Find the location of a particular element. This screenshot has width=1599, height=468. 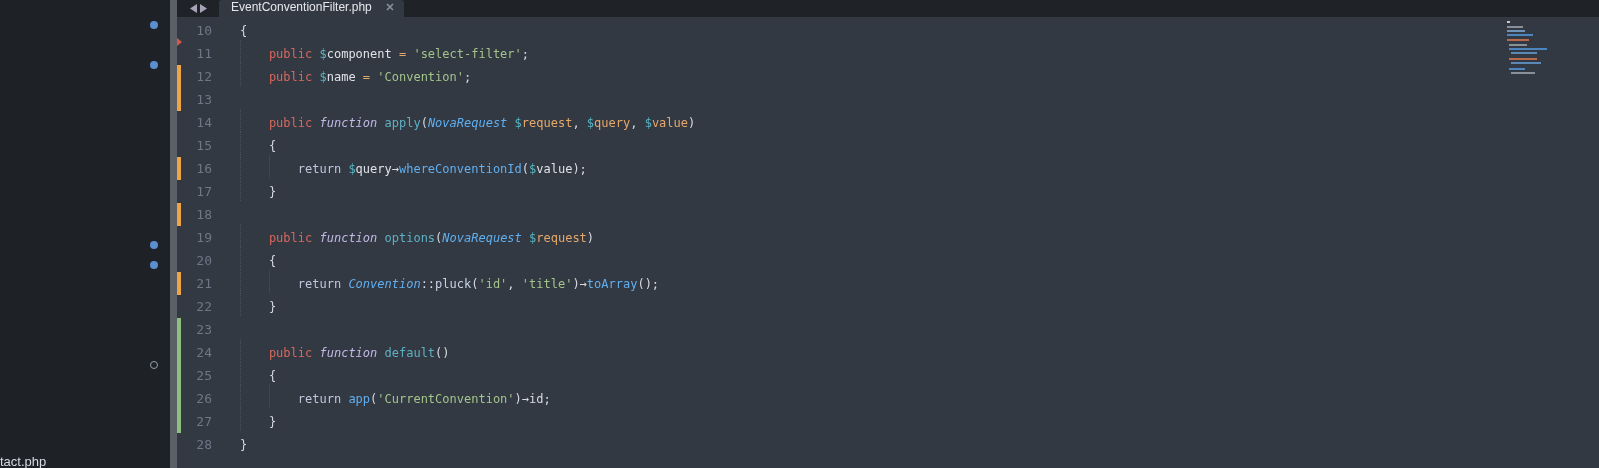

line-number: 20 is located at coordinates (203, 260).